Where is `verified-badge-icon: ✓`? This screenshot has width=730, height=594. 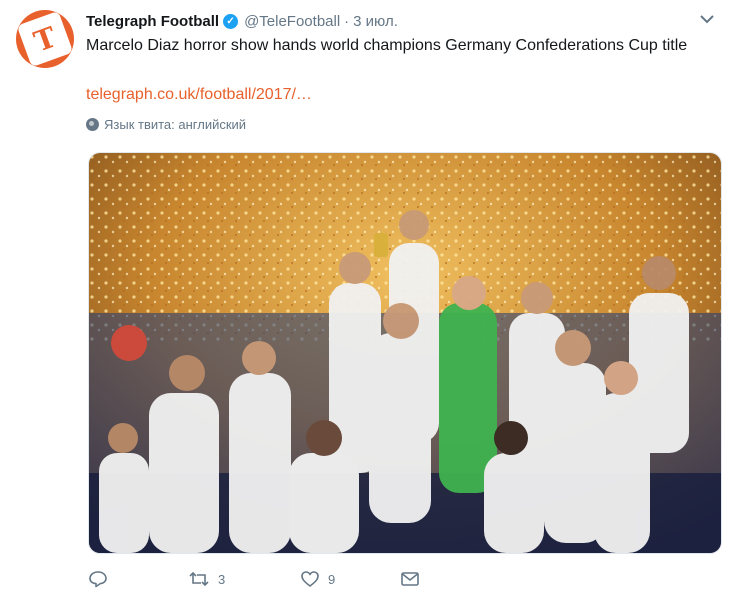
verified-badge-icon: ✓ is located at coordinates (231, 21).